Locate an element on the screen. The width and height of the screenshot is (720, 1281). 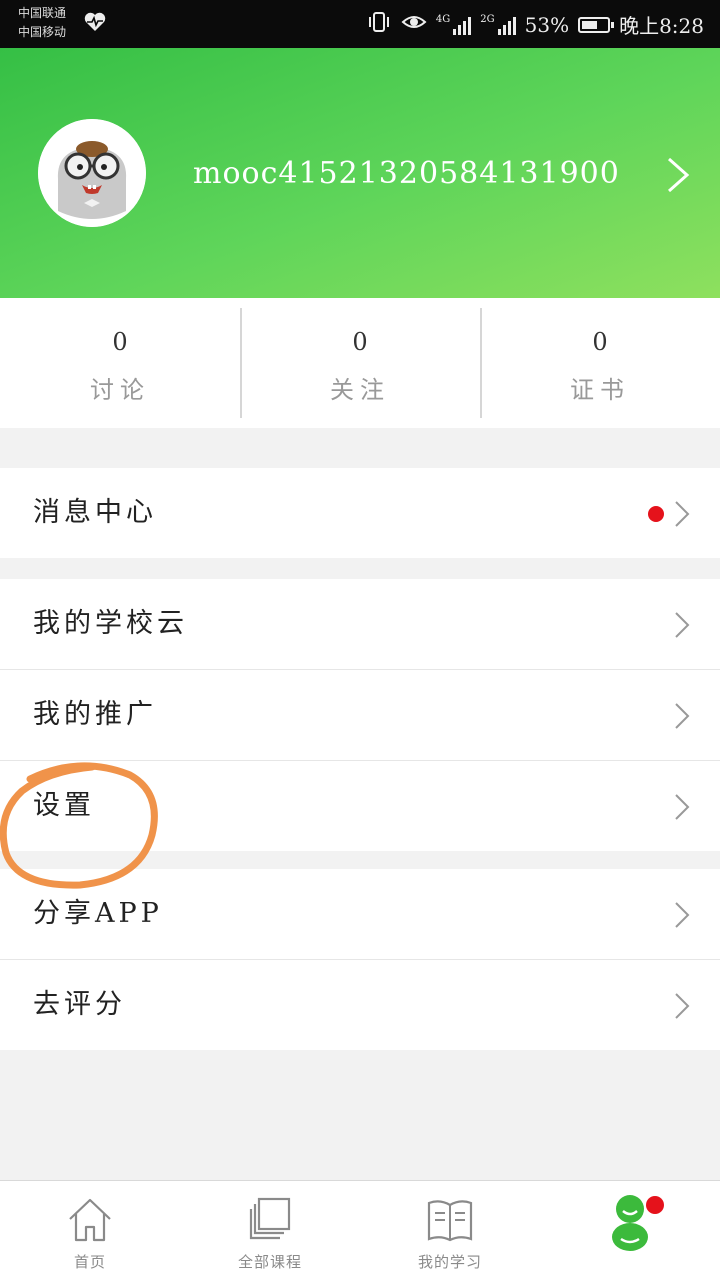
stat-discussions: 0 讨论 is located at coordinates (120, 363).